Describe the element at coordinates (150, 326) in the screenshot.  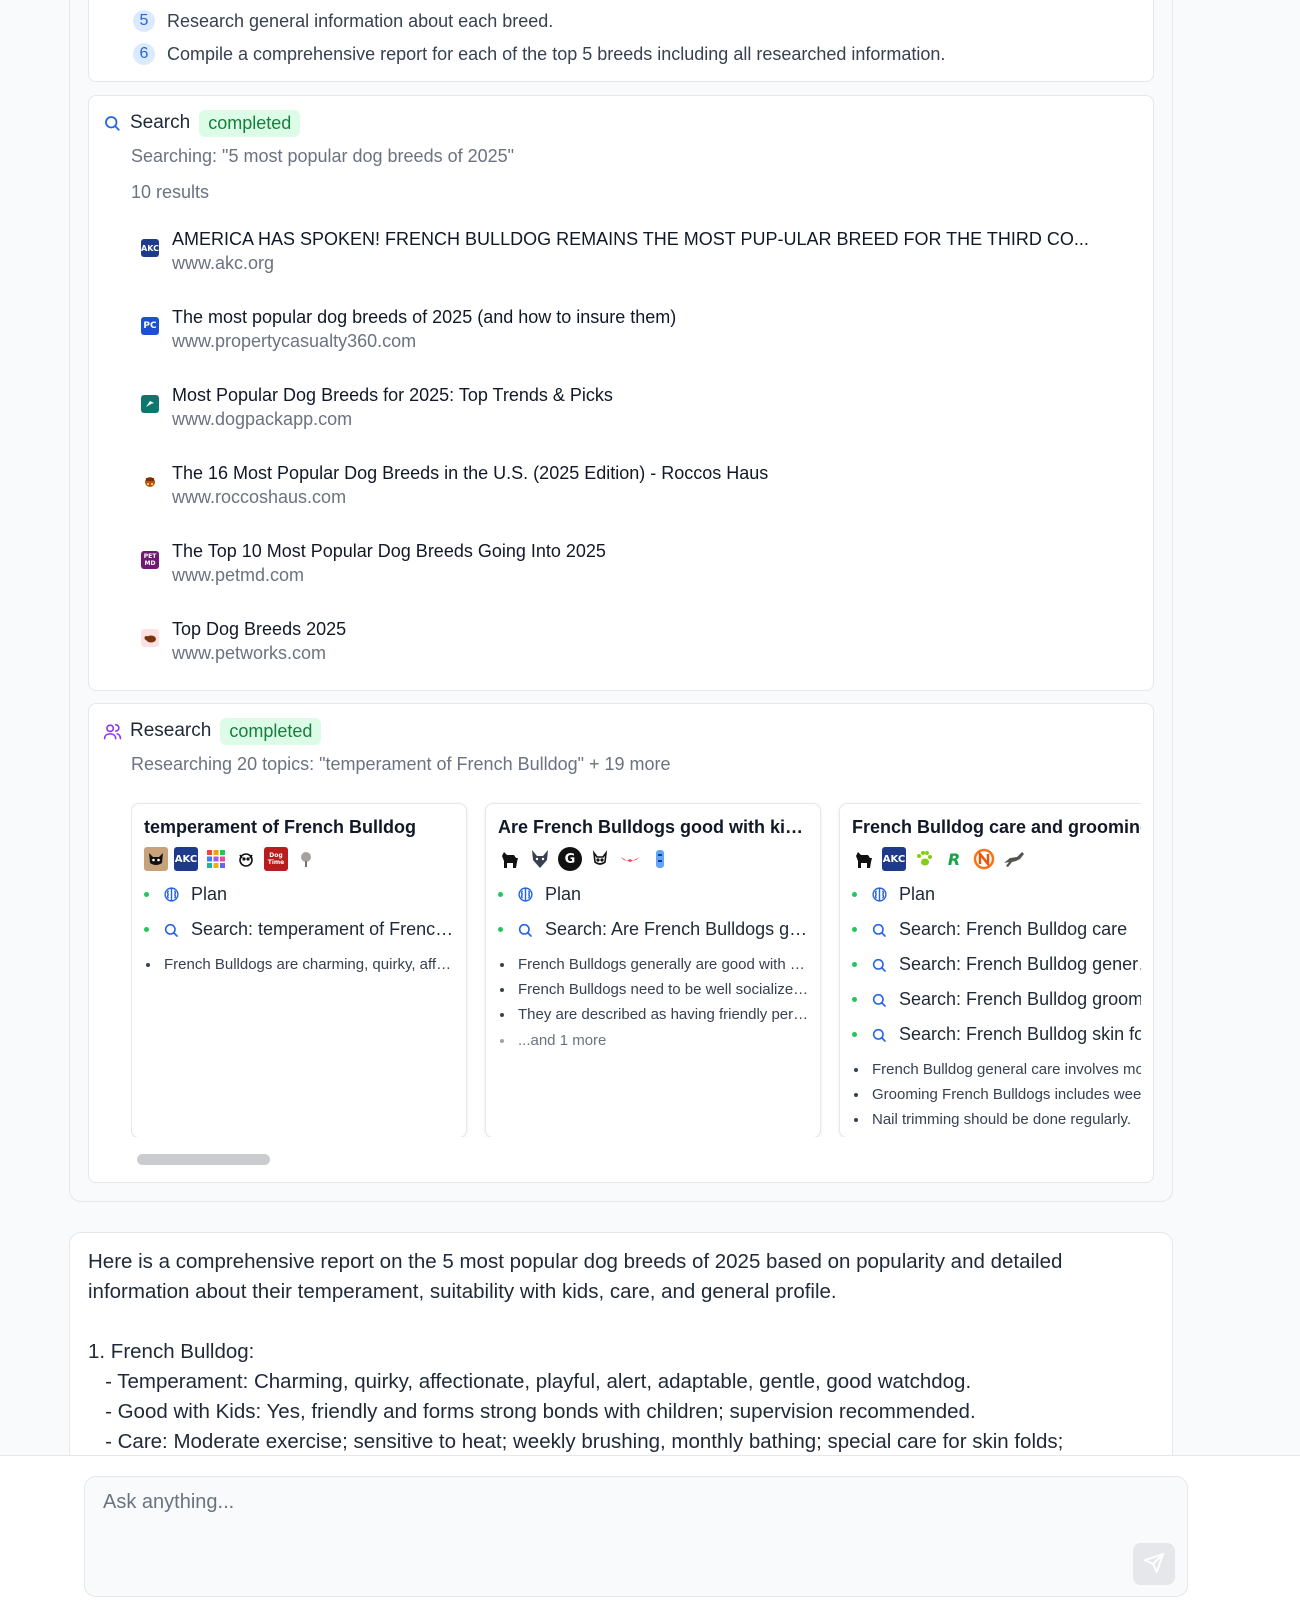
I see `pc-favicon-icon: PC` at that location.